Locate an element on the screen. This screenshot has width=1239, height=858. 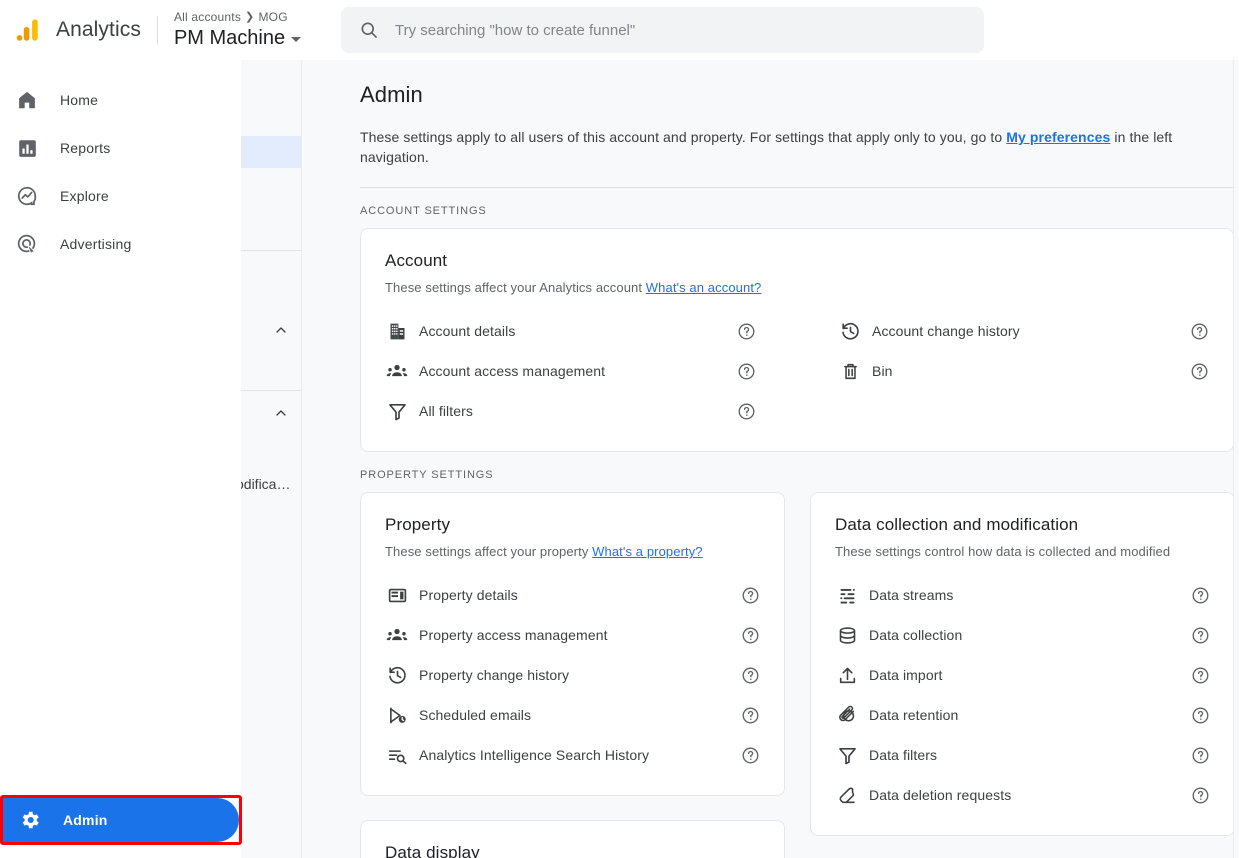
upload-icon is located at coordinates (847, 675).